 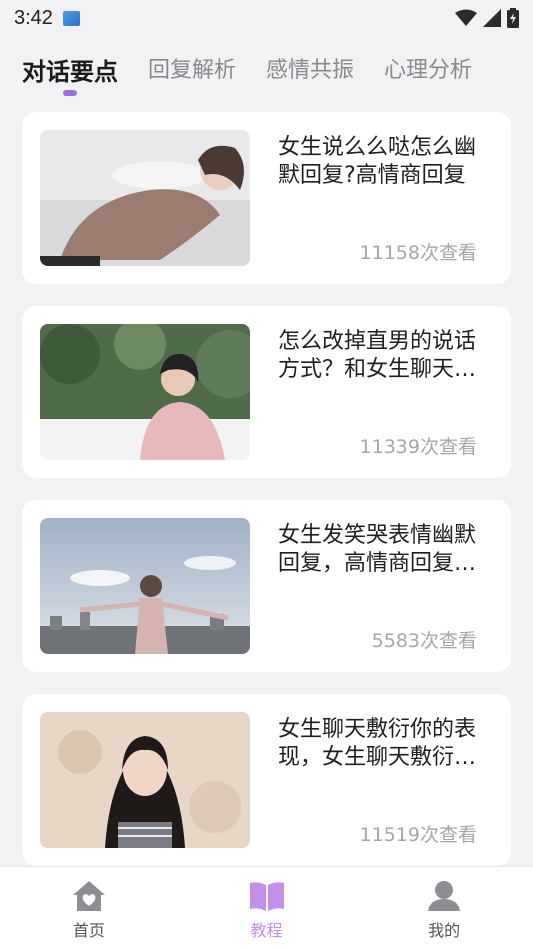 I want to click on tab-label: 感情共振, so click(x=310, y=70).